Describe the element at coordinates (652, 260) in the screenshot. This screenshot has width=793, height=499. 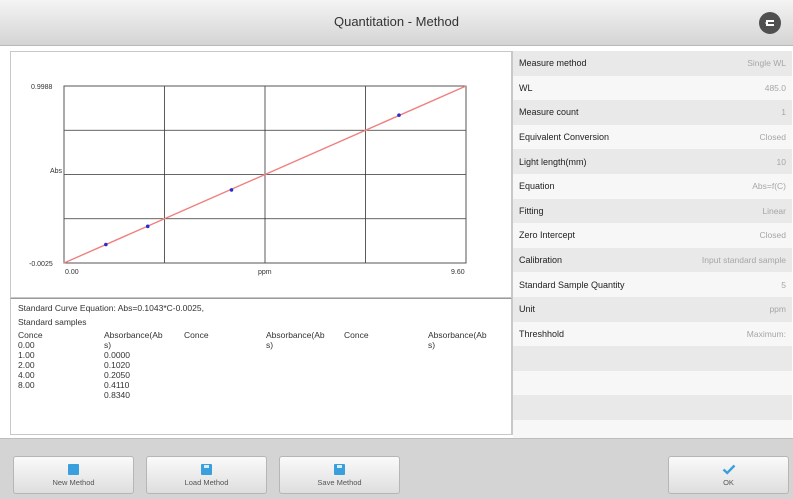
I see `param-calibration: Calibration Input standard sample` at that location.